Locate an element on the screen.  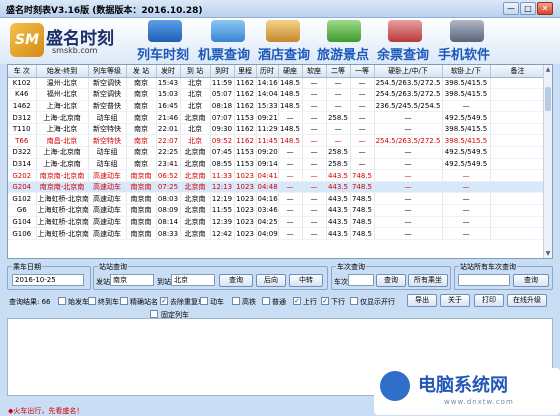
column-header: 里程 is located at coordinates (245, 71).